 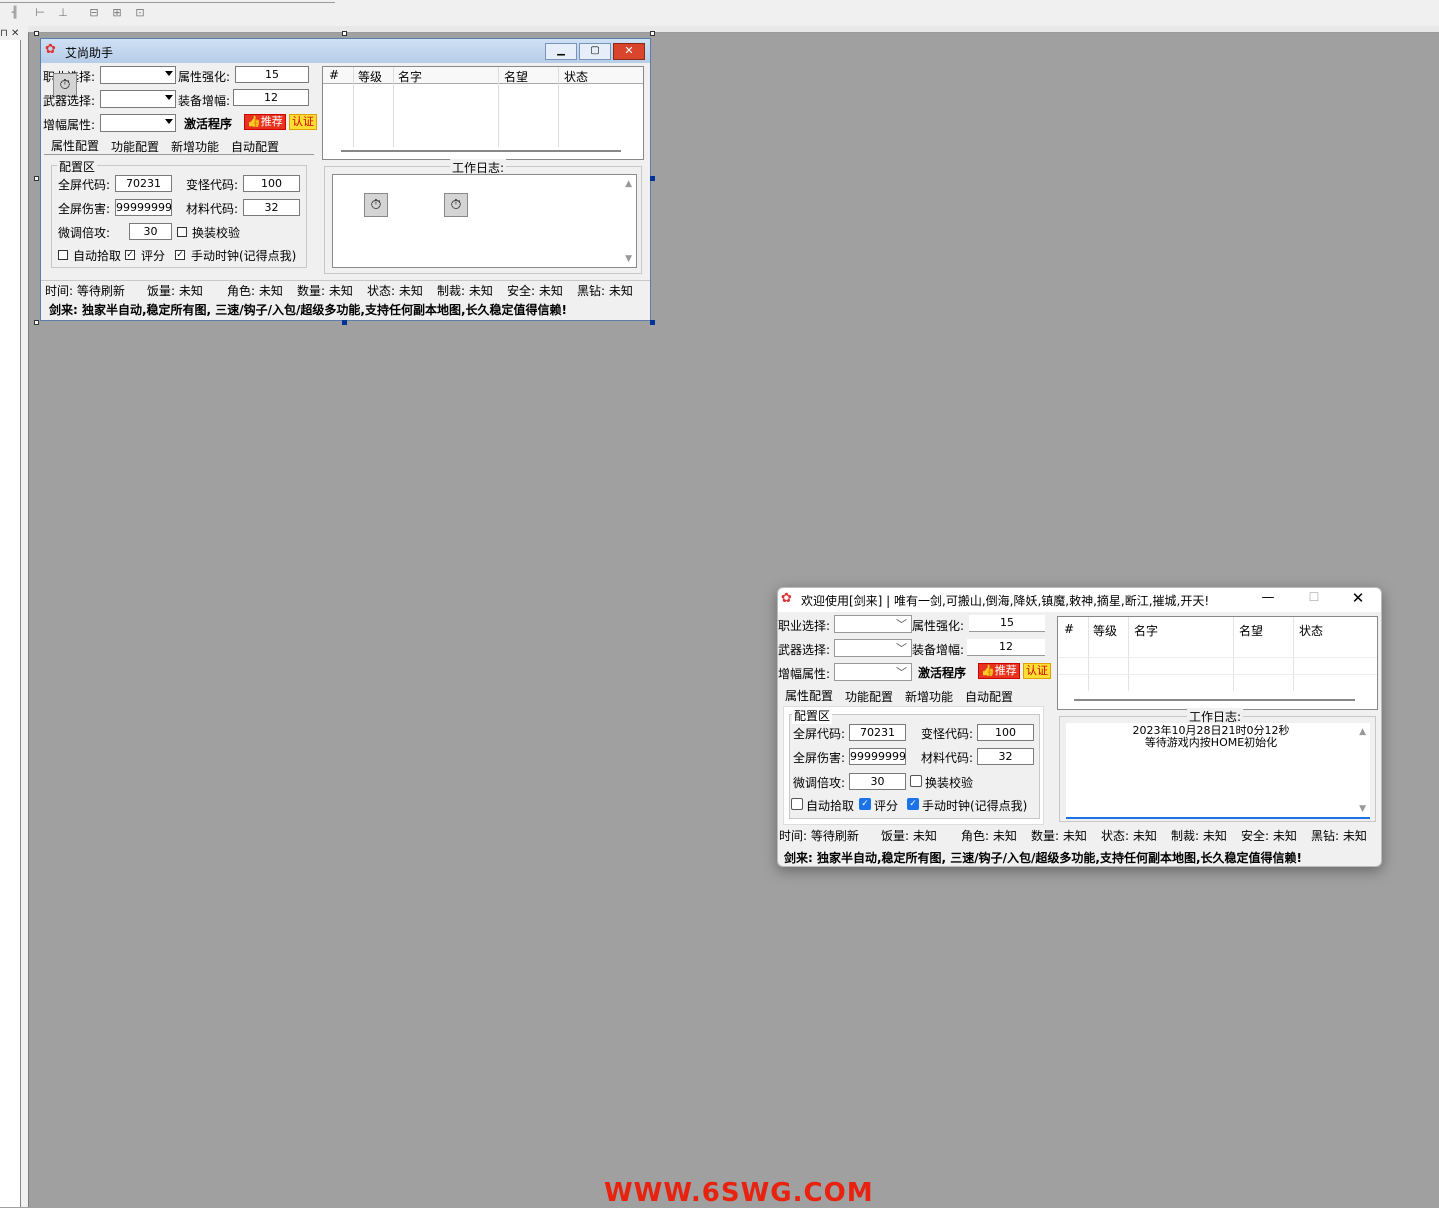 What do you see at coordinates (1218, 771) in the screenshot?
I see `log-box: 2023年10月28日21时0分12秒 等待游戏内按HOME初始化 ▲ ▼` at bounding box center [1218, 771].